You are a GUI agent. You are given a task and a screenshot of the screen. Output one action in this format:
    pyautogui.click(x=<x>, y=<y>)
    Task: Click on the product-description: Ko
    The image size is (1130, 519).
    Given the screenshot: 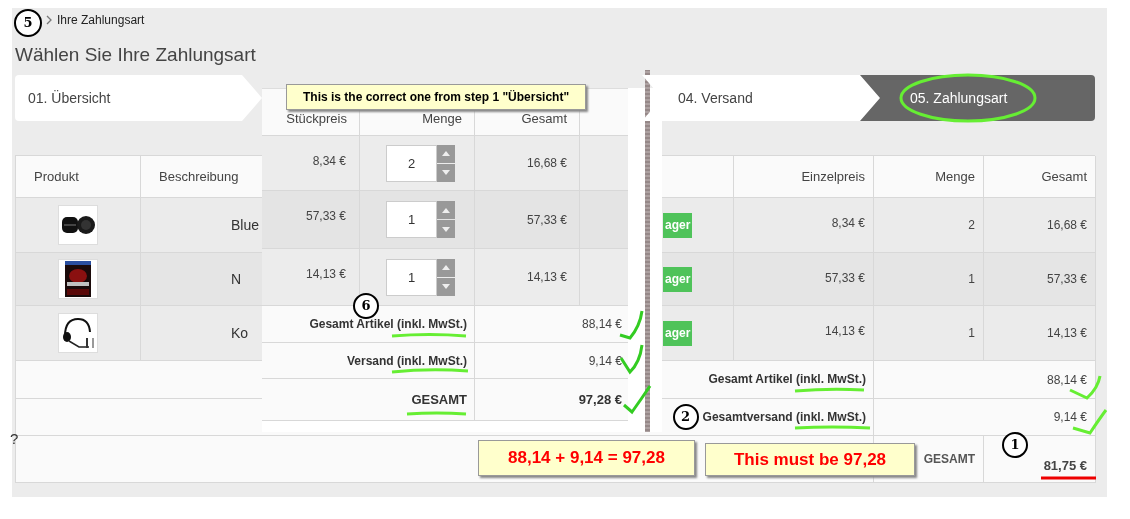 What is the action you would take?
    pyautogui.click(x=240, y=333)
    